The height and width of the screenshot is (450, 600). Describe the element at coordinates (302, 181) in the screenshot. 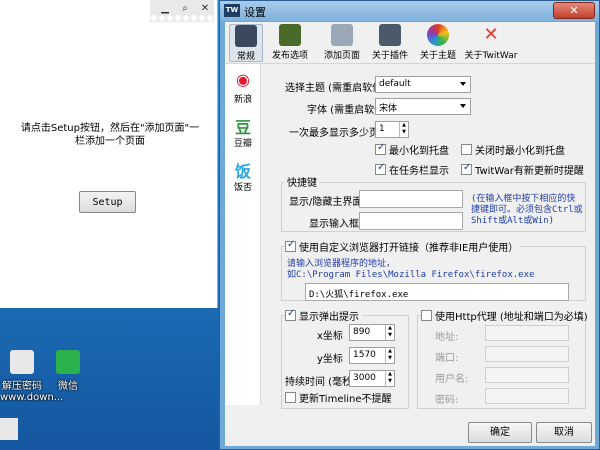

I see `shortcut-heading: 快捷键` at that location.